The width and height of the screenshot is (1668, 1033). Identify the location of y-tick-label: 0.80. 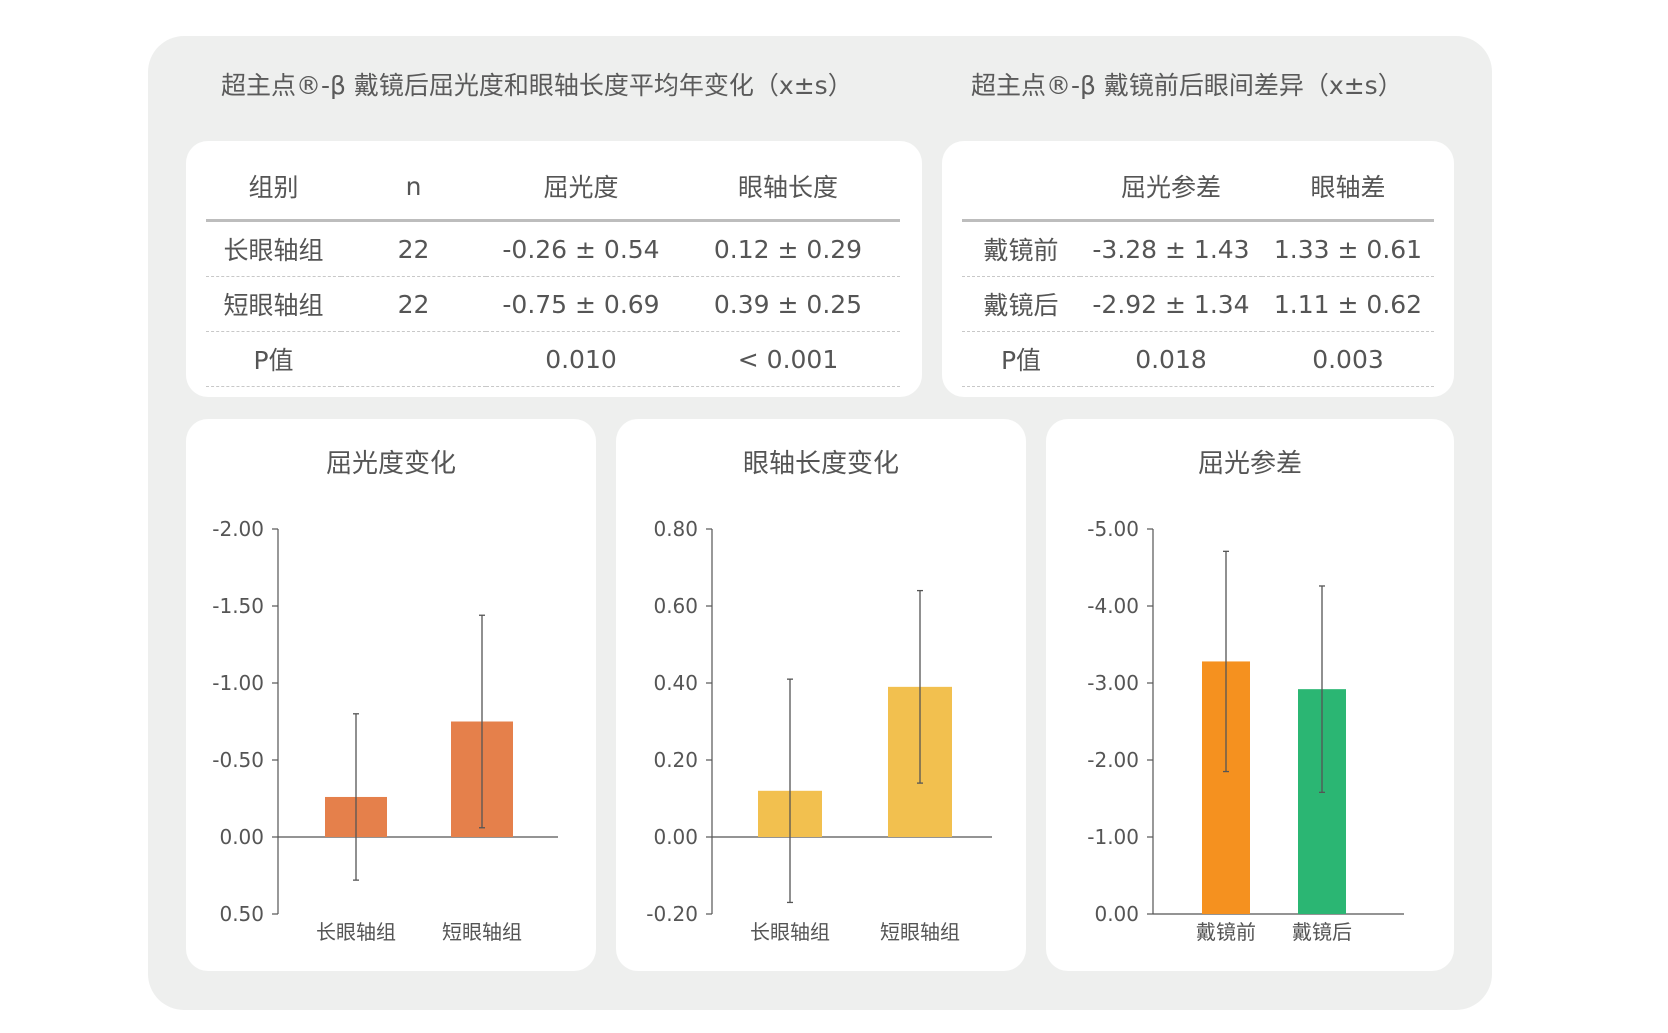
(675, 529).